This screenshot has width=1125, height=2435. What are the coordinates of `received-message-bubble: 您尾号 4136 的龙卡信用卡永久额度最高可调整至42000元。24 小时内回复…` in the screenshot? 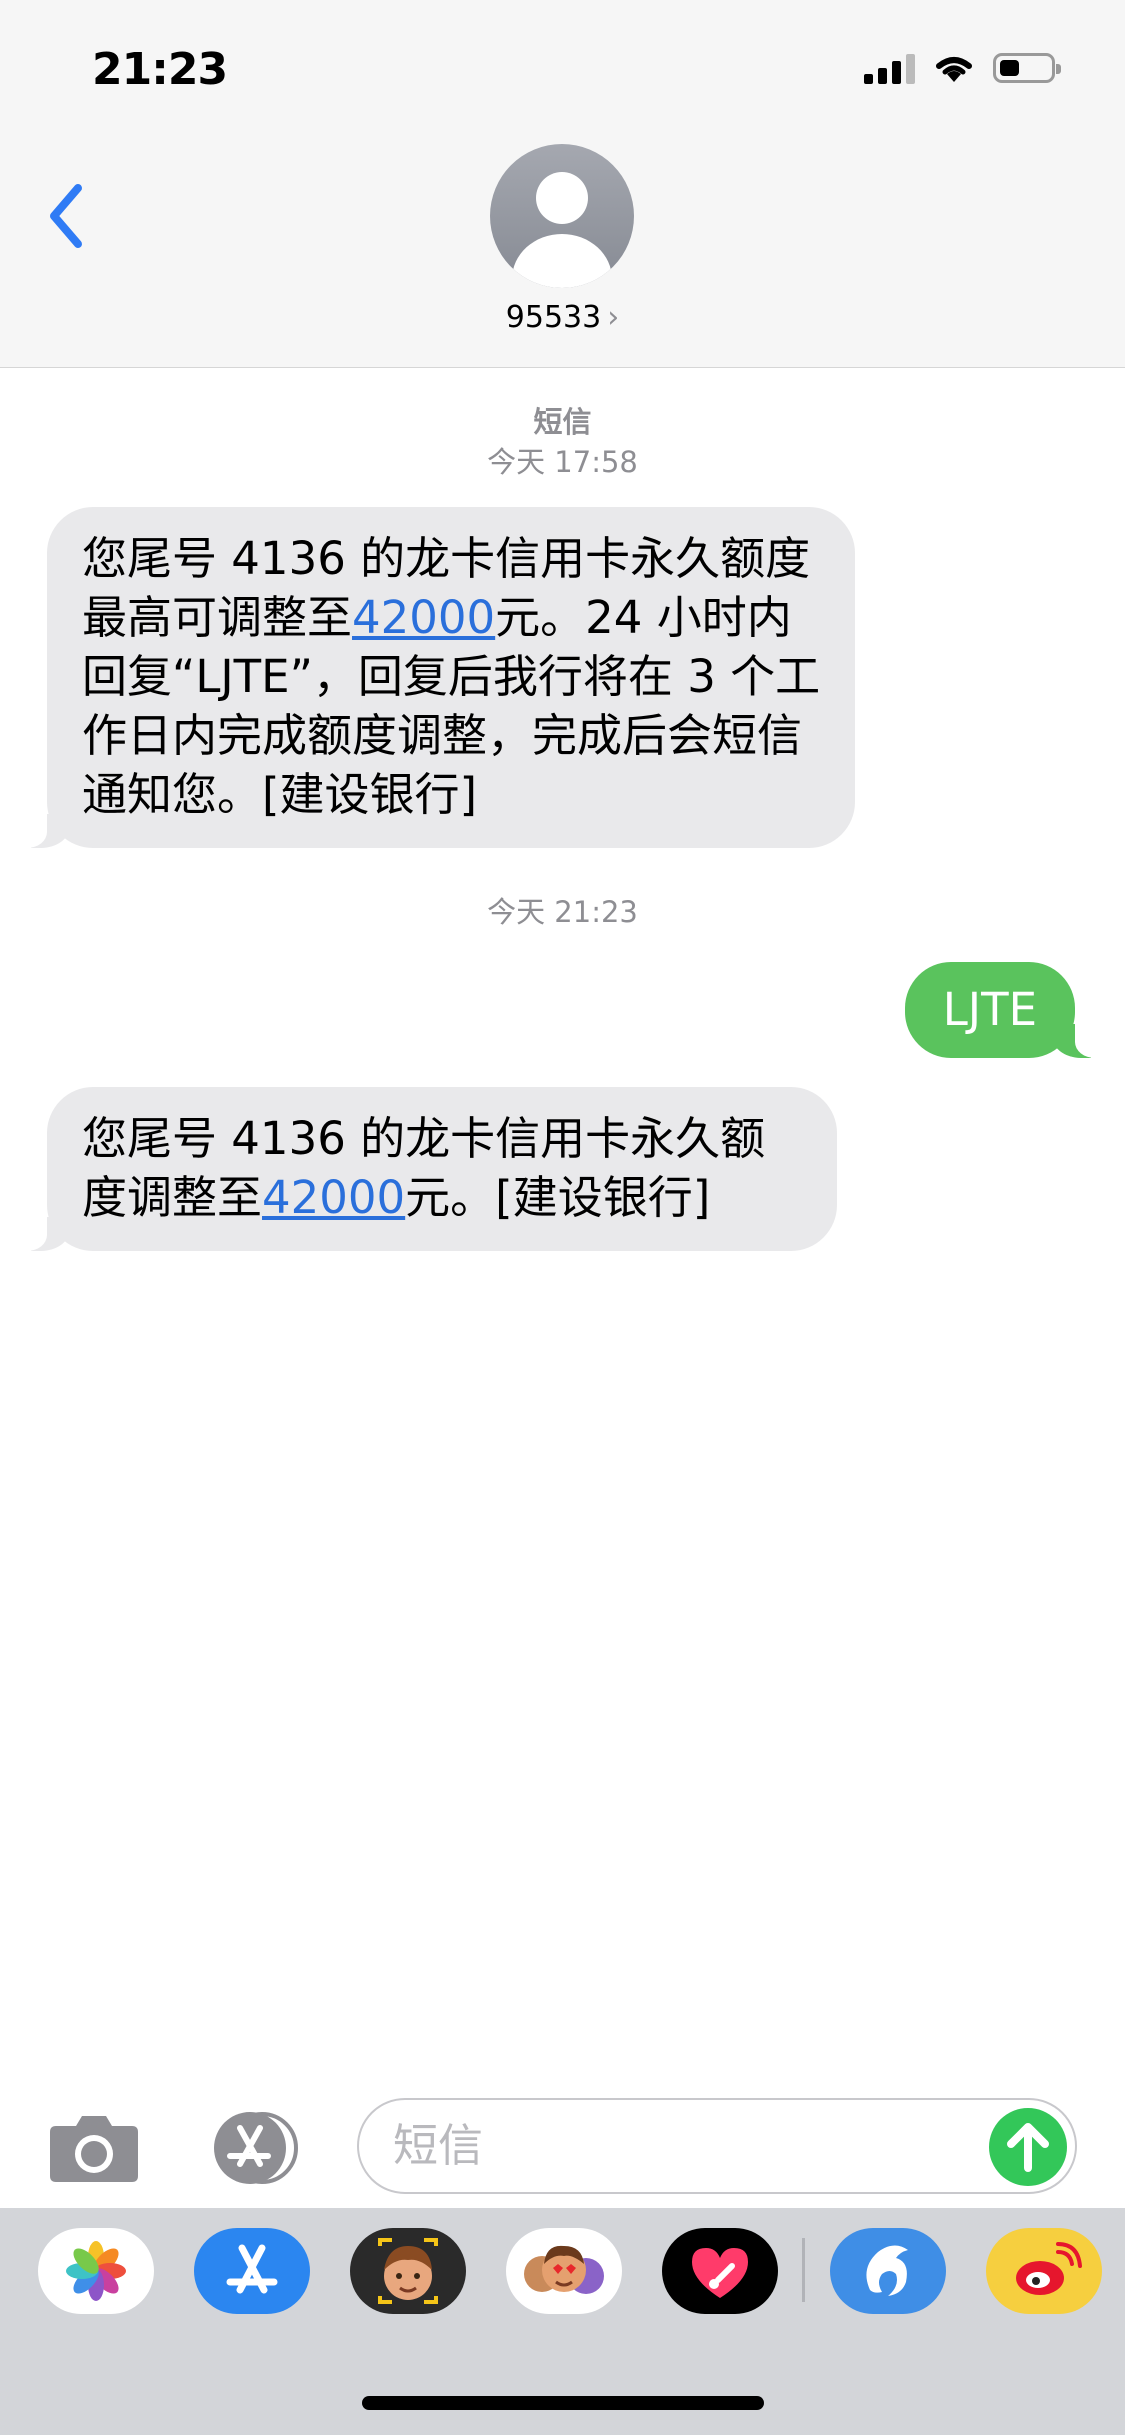 It's located at (438, 677).